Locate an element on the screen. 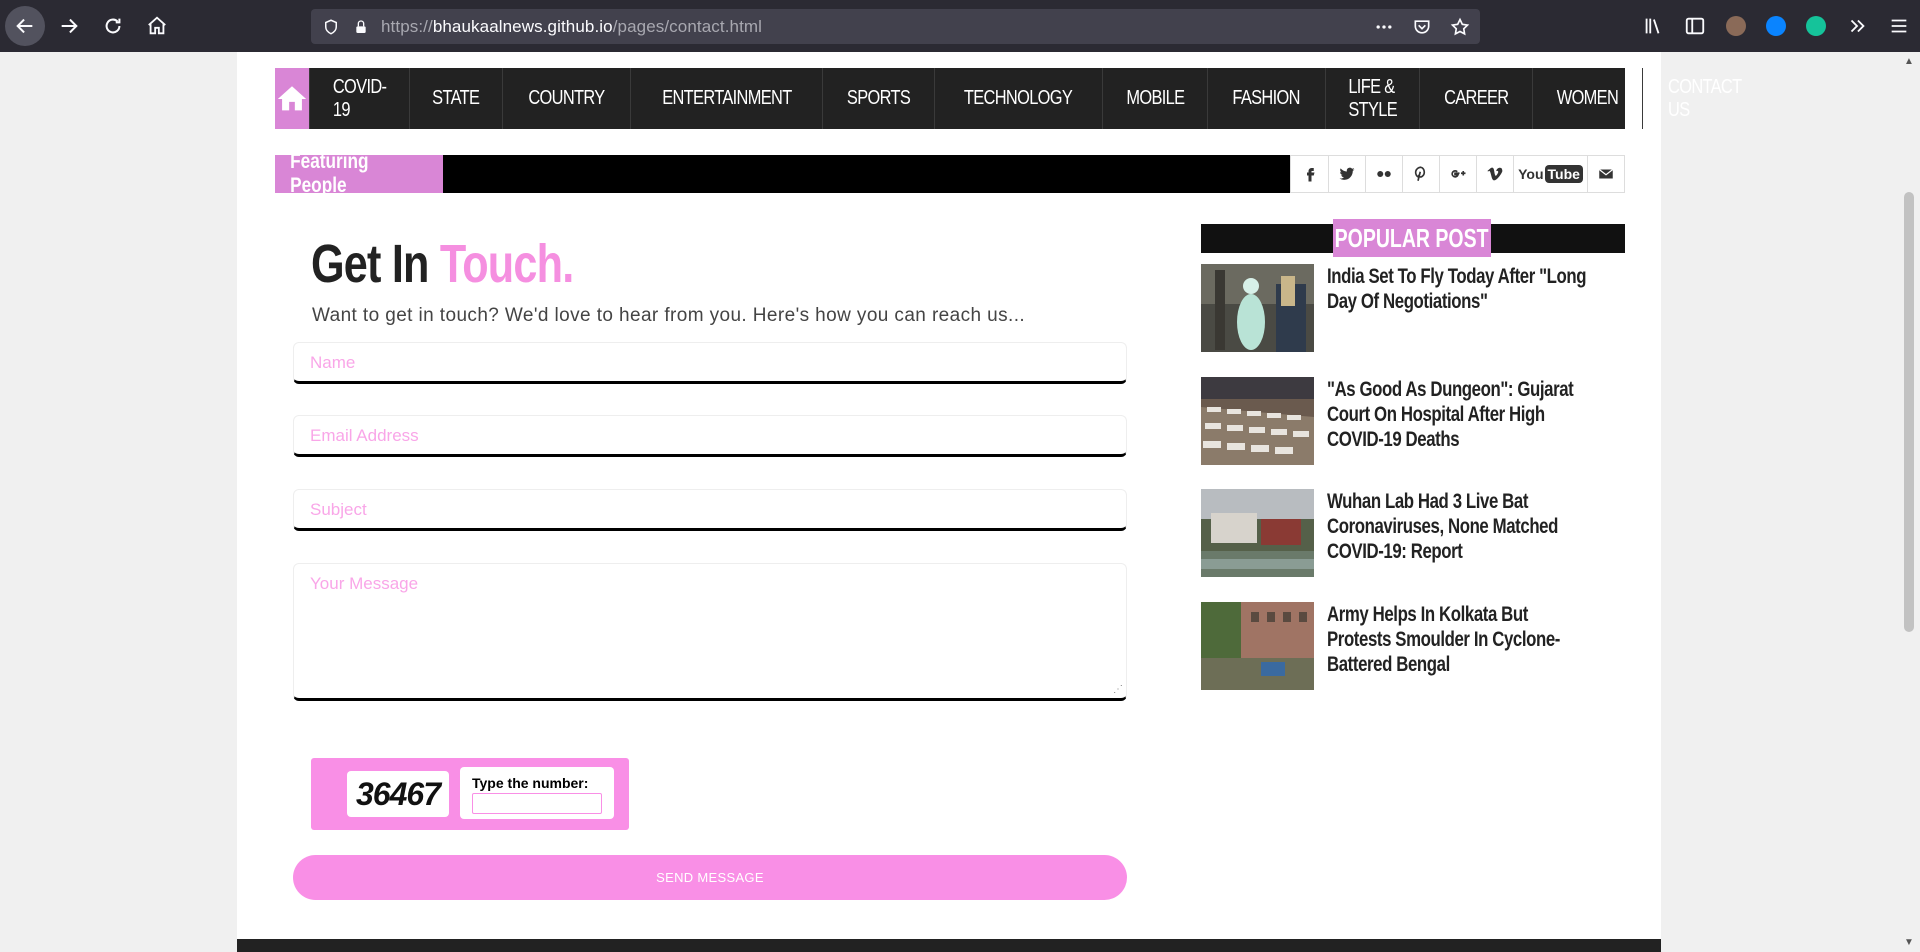  facebook-icon is located at coordinates (1309, 174).